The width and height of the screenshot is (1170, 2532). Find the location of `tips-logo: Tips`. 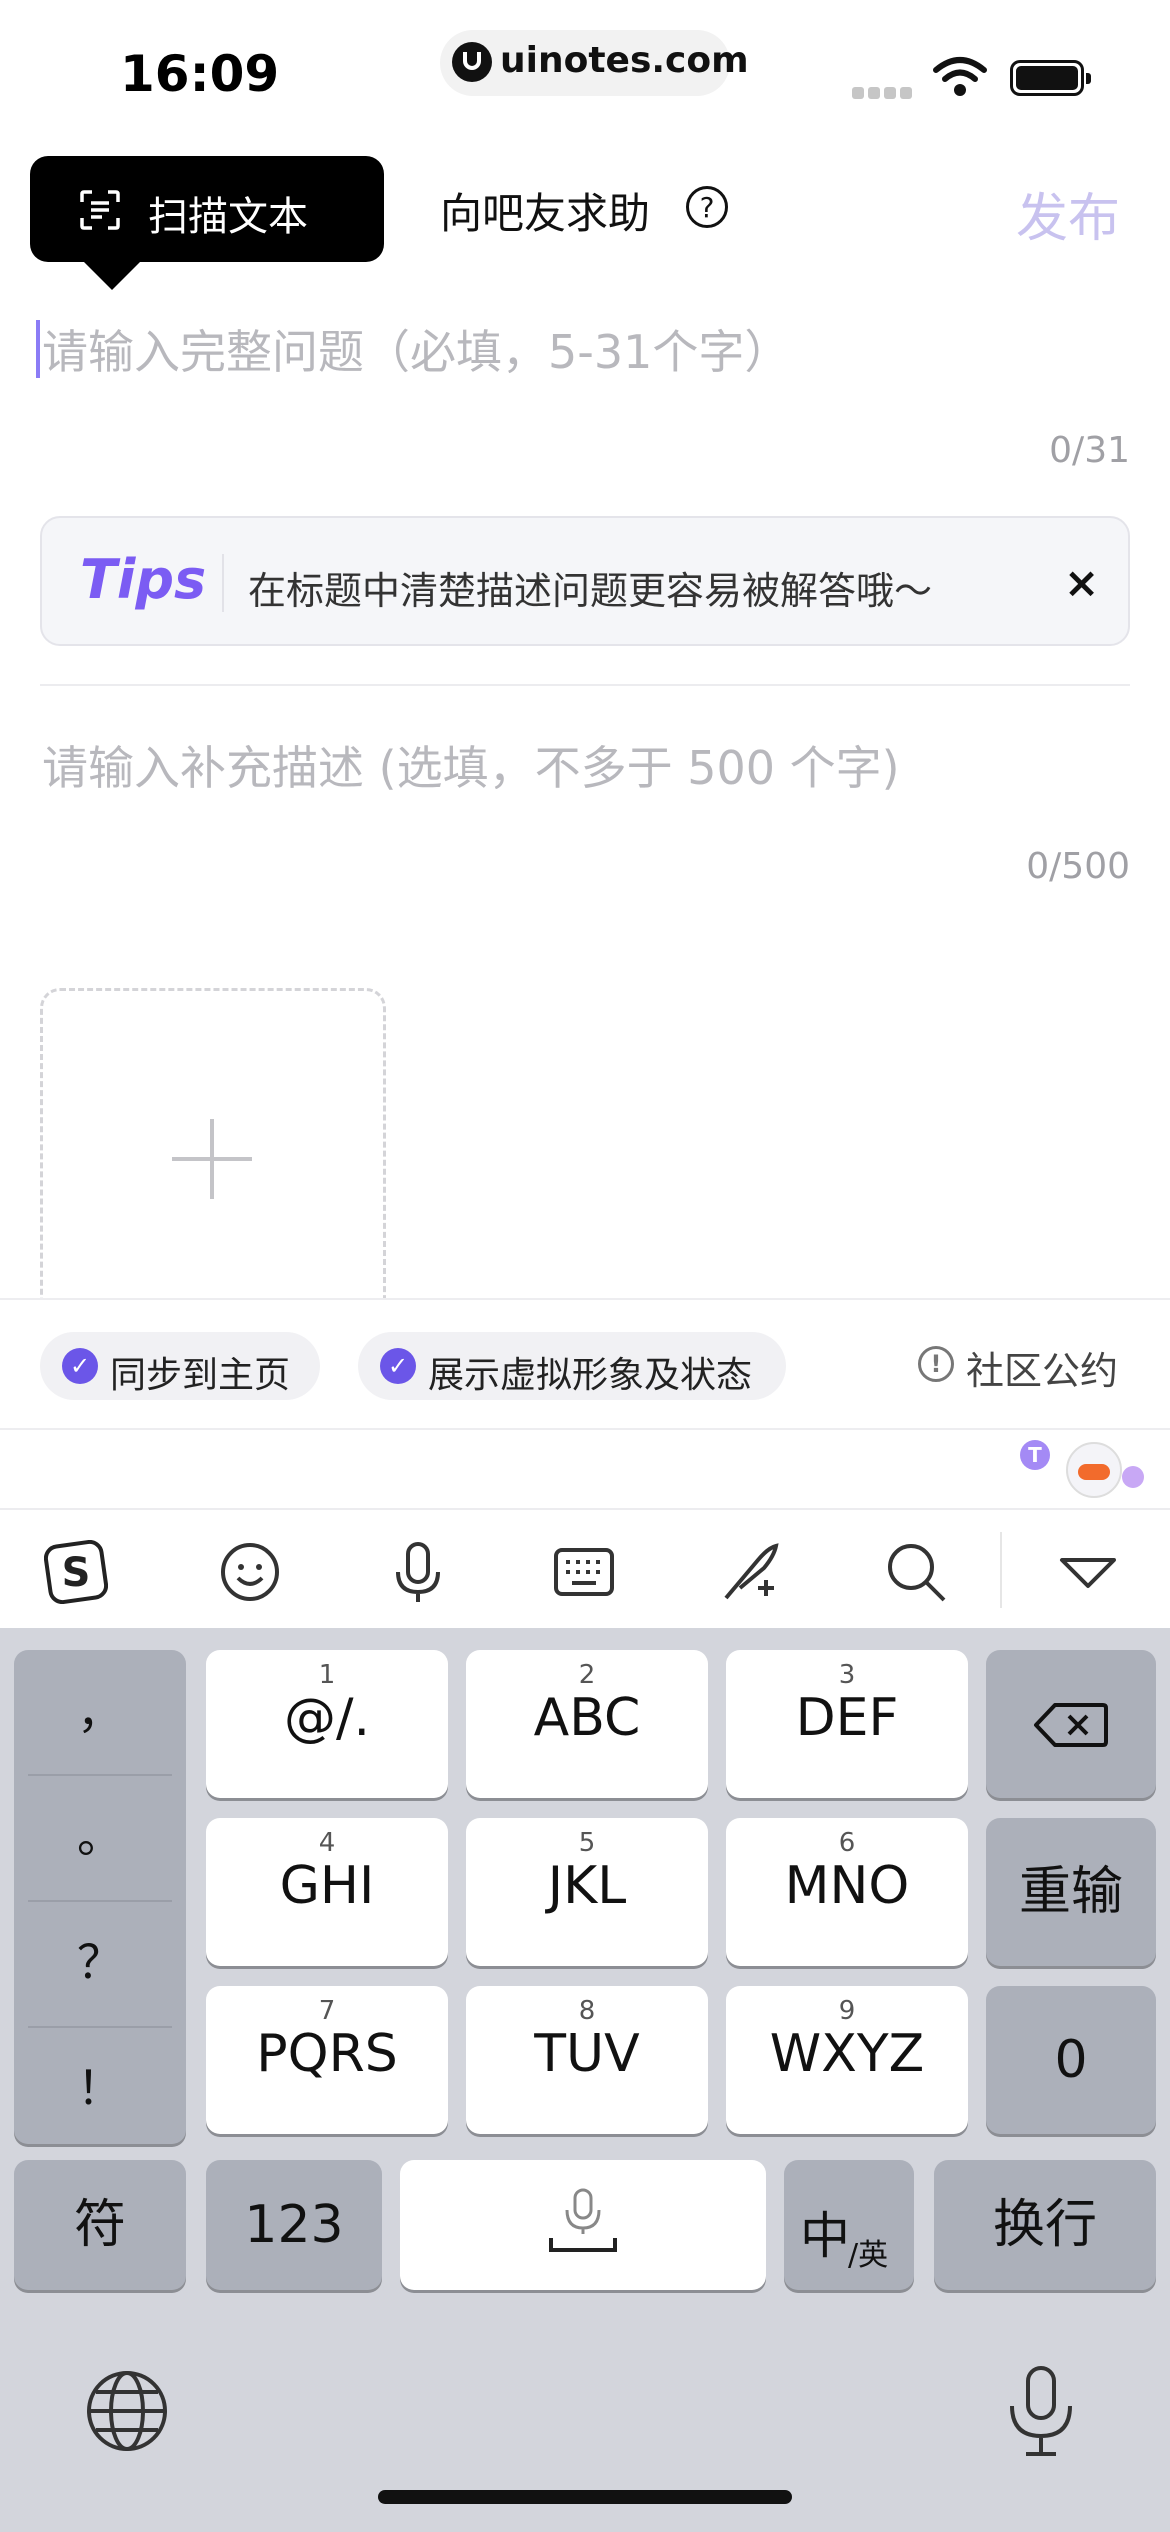

tips-logo: Tips is located at coordinates (143, 579).